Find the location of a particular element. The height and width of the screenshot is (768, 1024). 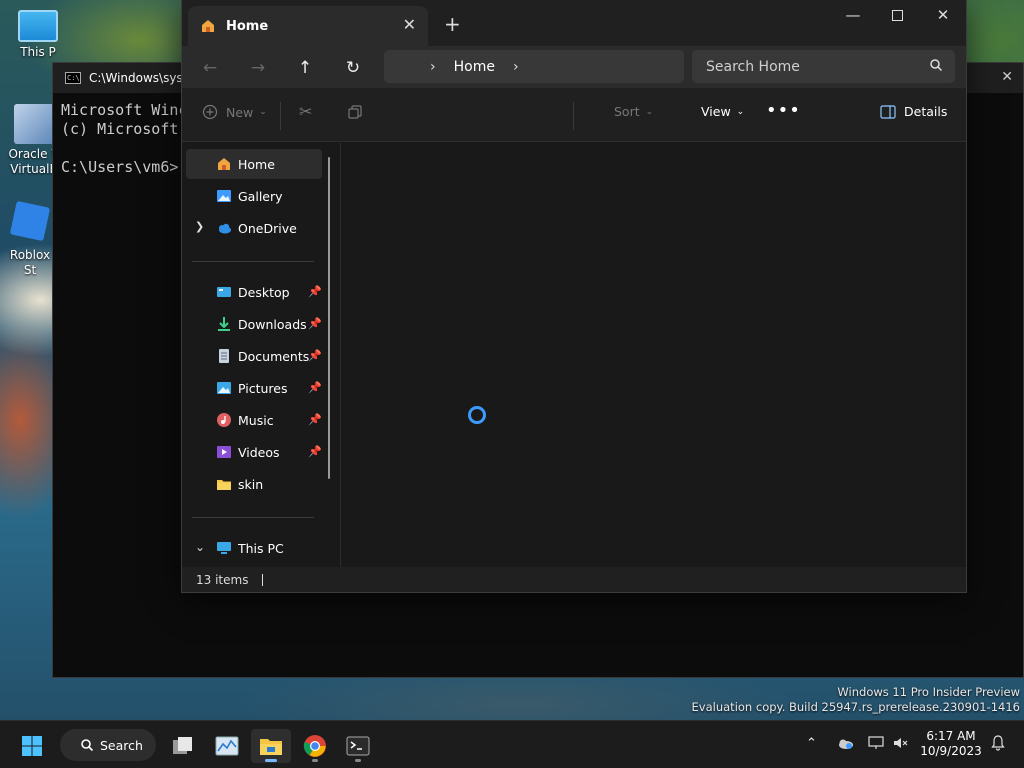

desktop-icon-label: This P is located at coordinates (38, 52).